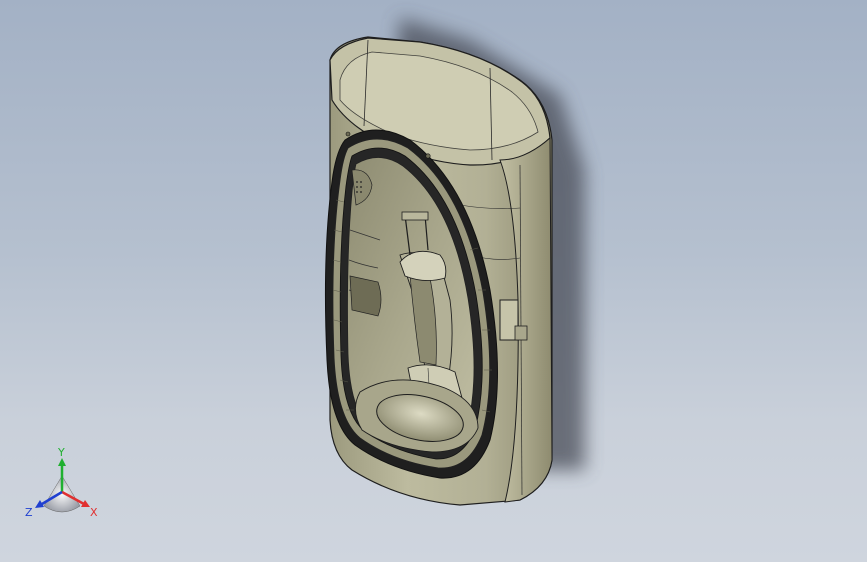 Image resolution: width=867 pixels, height=562 pixels. Describe the element at coordinates (423, 265) in the screenshot. I see `inner-bracket-top` at that location.